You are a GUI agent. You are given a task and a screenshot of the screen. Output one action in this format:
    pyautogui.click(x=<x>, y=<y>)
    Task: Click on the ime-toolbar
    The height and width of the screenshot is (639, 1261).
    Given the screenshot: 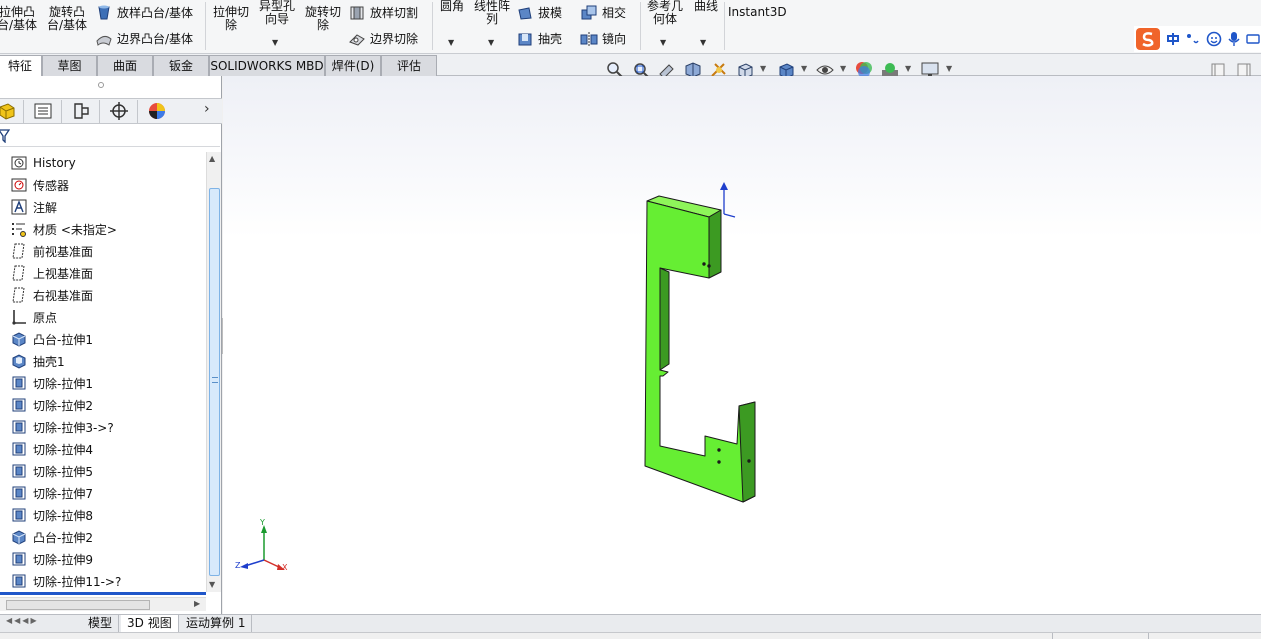 What is the action you would take?
    pyautogui.click(x=1197, y=39)
    